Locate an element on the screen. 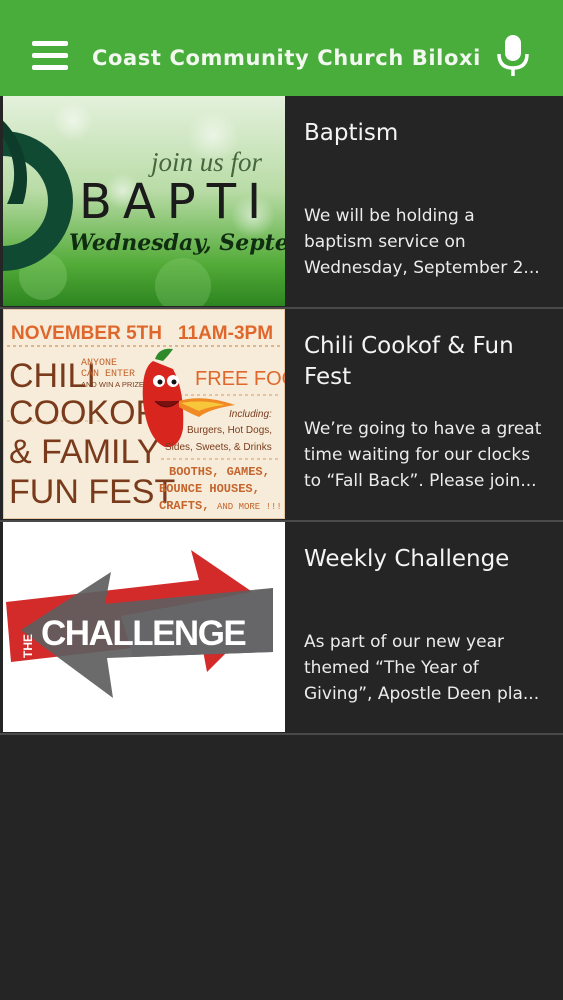  baptism-image-line2: BAPTI is located at coordinates (175, 202).